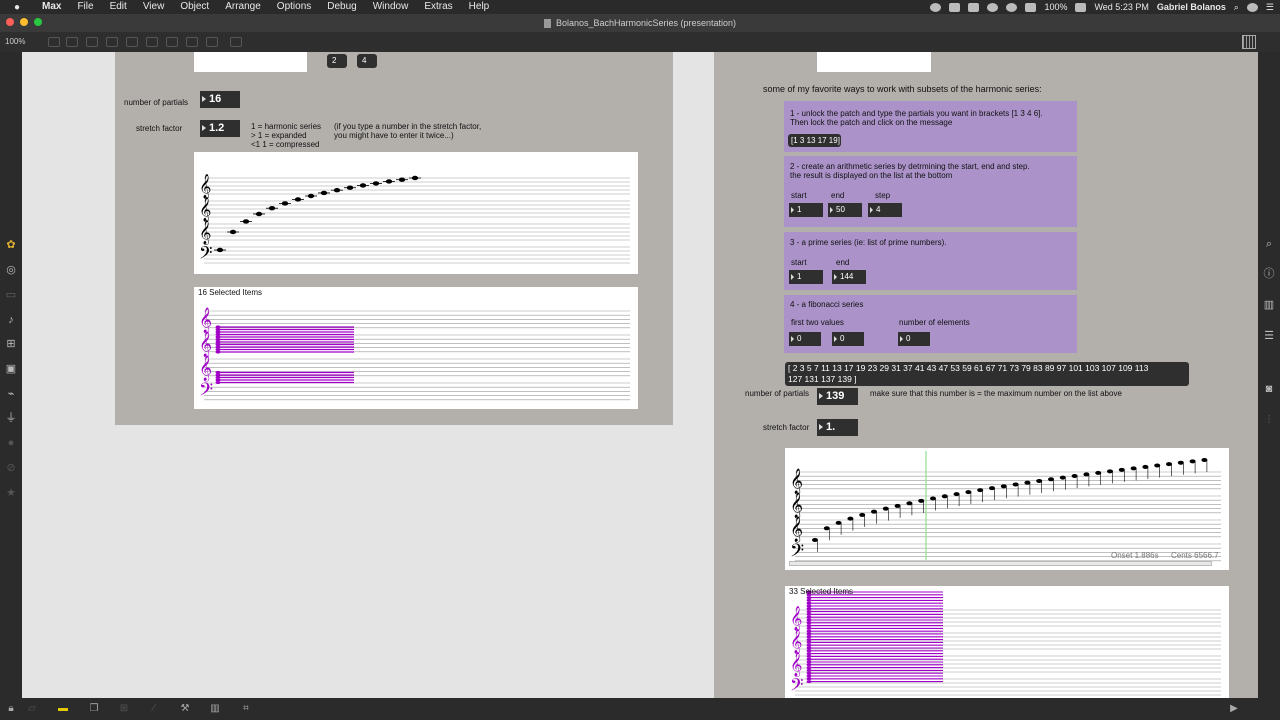 Image resolution: width=1280 pixels, height=720 pixels. What do you see at coordinates (85, 7) in the screenshot?
I see `menu-file: File` at bounding box center [85, 7].